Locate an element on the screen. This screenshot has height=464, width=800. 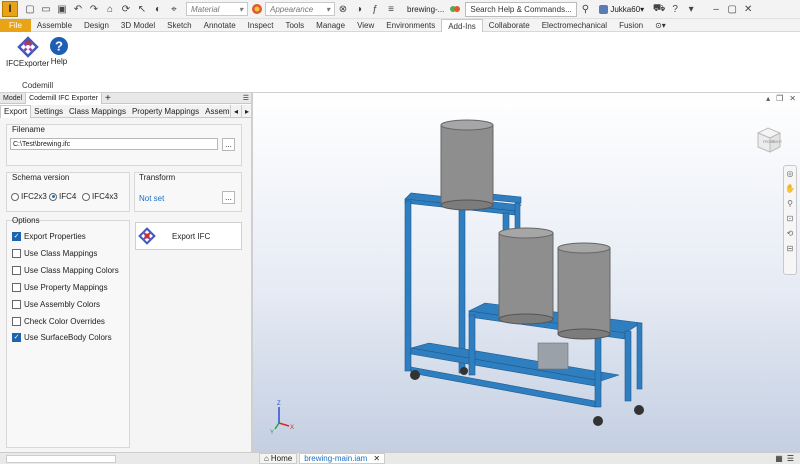
status-scroll is located at coordinates (61, 458).